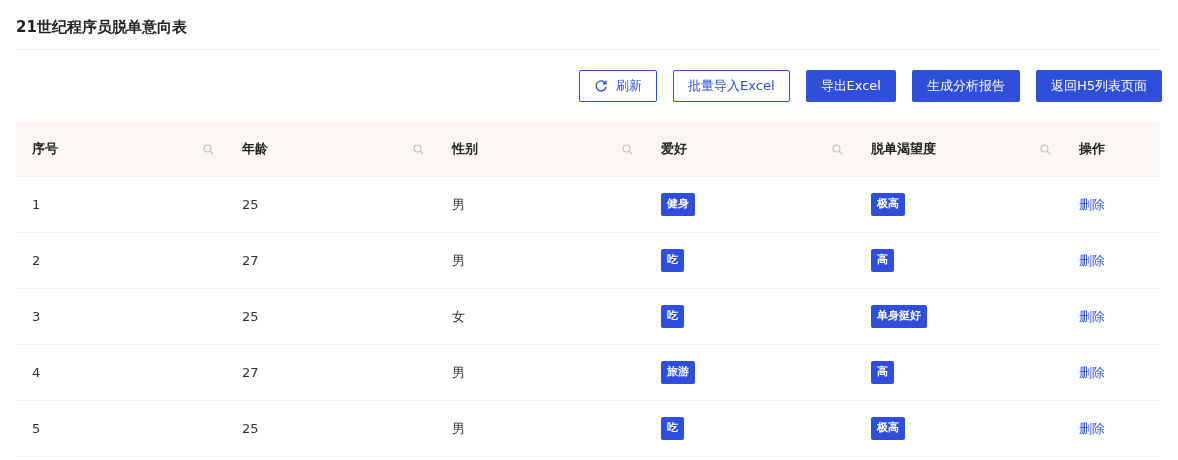  I want to click on column-header: 脱单渴望度, so click(903, 149).